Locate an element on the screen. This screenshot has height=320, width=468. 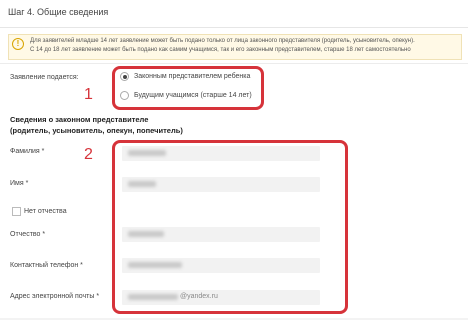
patronymic-label: Отчество * is located at coordinates (28, 234).